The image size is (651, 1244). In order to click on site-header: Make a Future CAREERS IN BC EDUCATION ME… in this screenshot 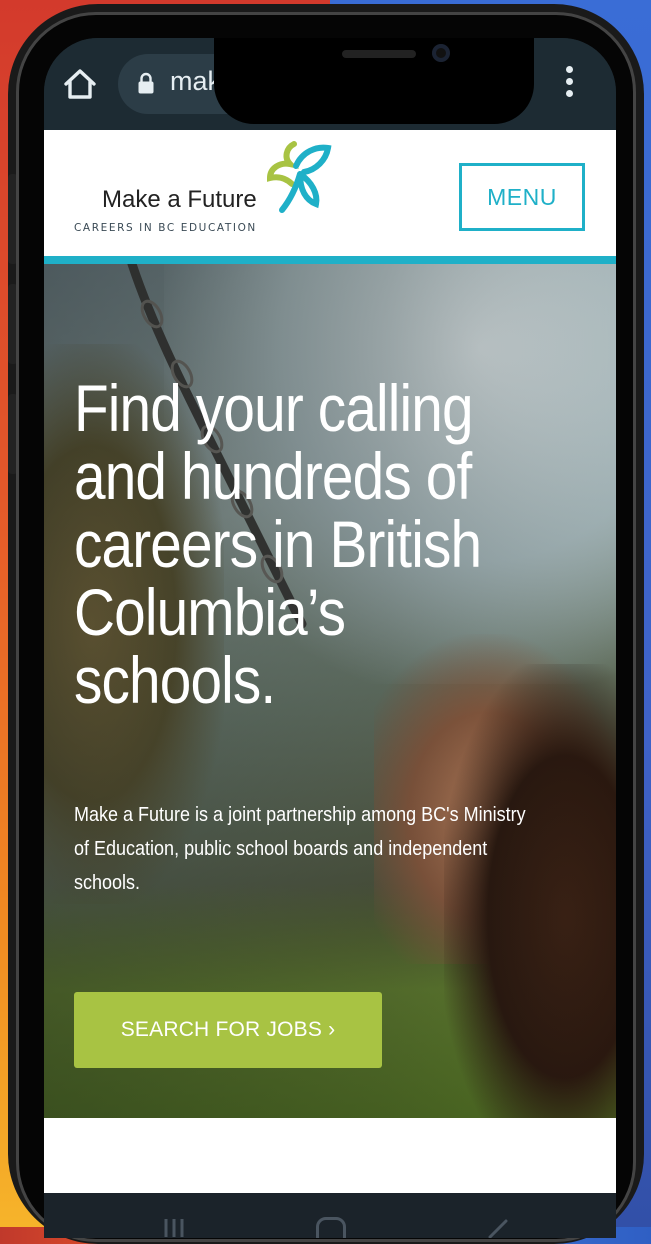, I will do `click(330, 193)`.